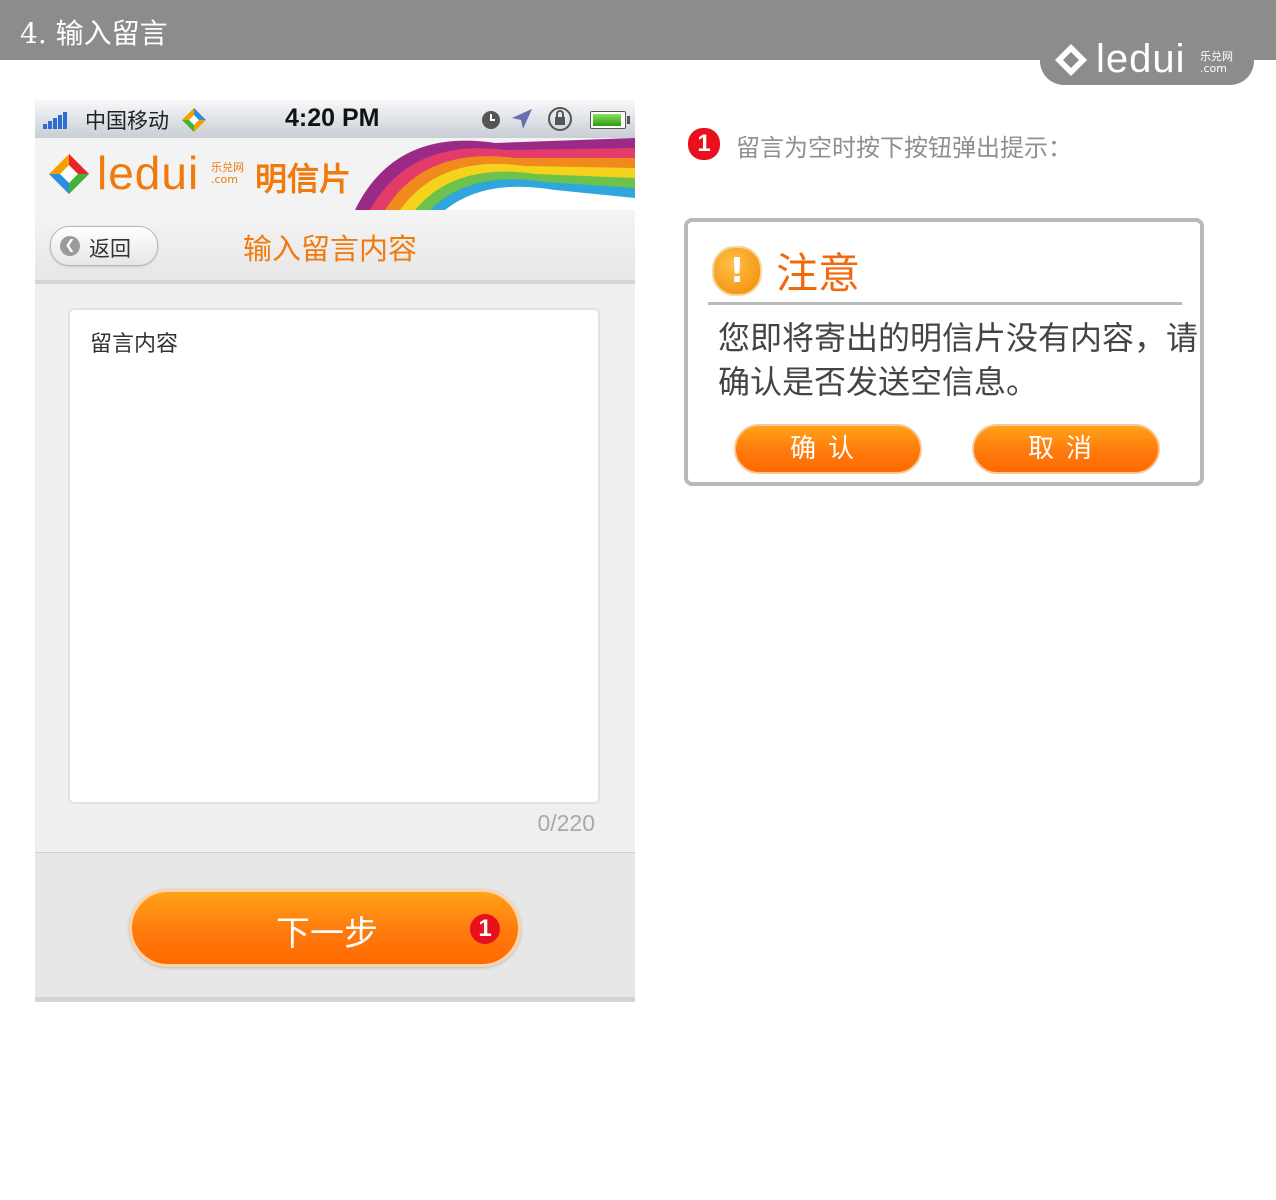 The height and width of the screenshot is (1200, 1276). Describe the element at coordinates (1071, 60) in the screenshot. I see `diamond-logo-icon` at that location.